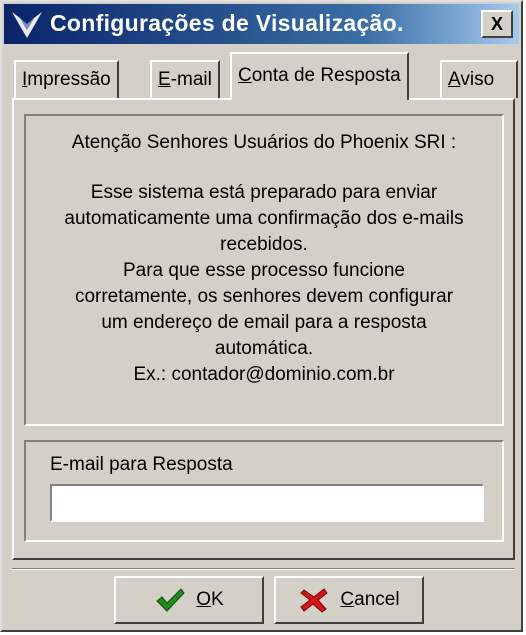 The width and height of the screenshot is (526, 635). Describe the element at coordinates (189, 600) in the screenshot. I see `ok-button: OK` at that location.